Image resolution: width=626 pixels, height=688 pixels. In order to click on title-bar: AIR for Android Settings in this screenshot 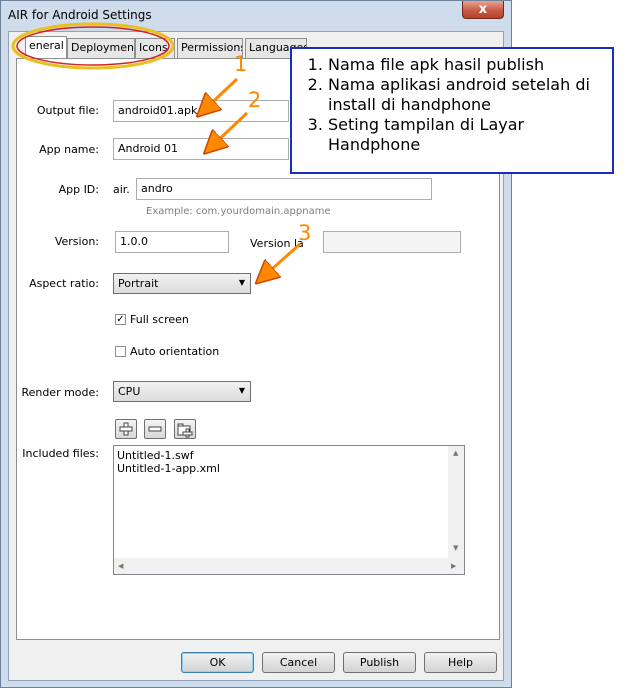, I will do `click(256, 16)`.